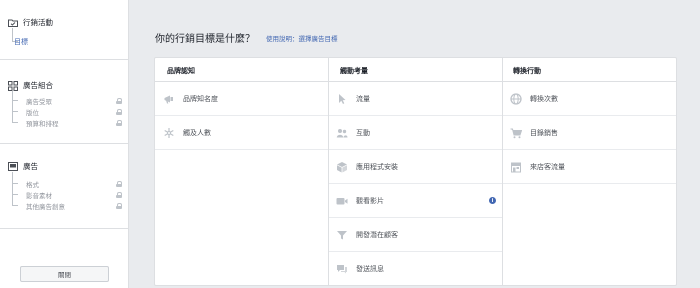  I want to click on objective-traffic: 流量, so click(418, 98).